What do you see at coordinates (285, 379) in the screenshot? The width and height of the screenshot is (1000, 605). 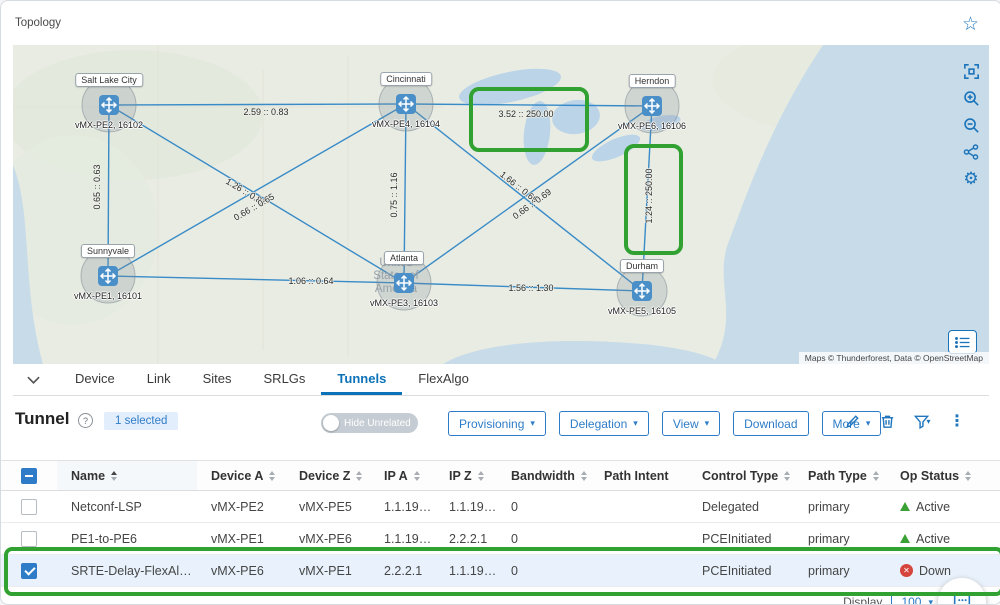 I see `tab-srlgs: SRLGs` at bounding box center [285, 379].